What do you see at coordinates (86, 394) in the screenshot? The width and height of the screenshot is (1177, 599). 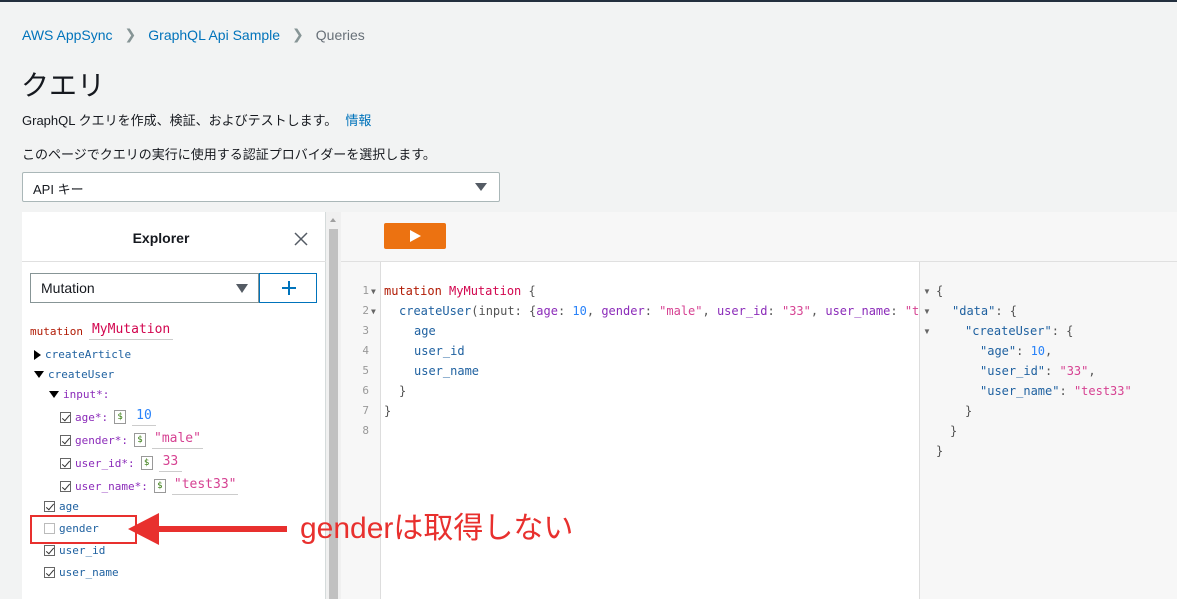 I see `arg-label: input*:` at bounding box center [86, 394].